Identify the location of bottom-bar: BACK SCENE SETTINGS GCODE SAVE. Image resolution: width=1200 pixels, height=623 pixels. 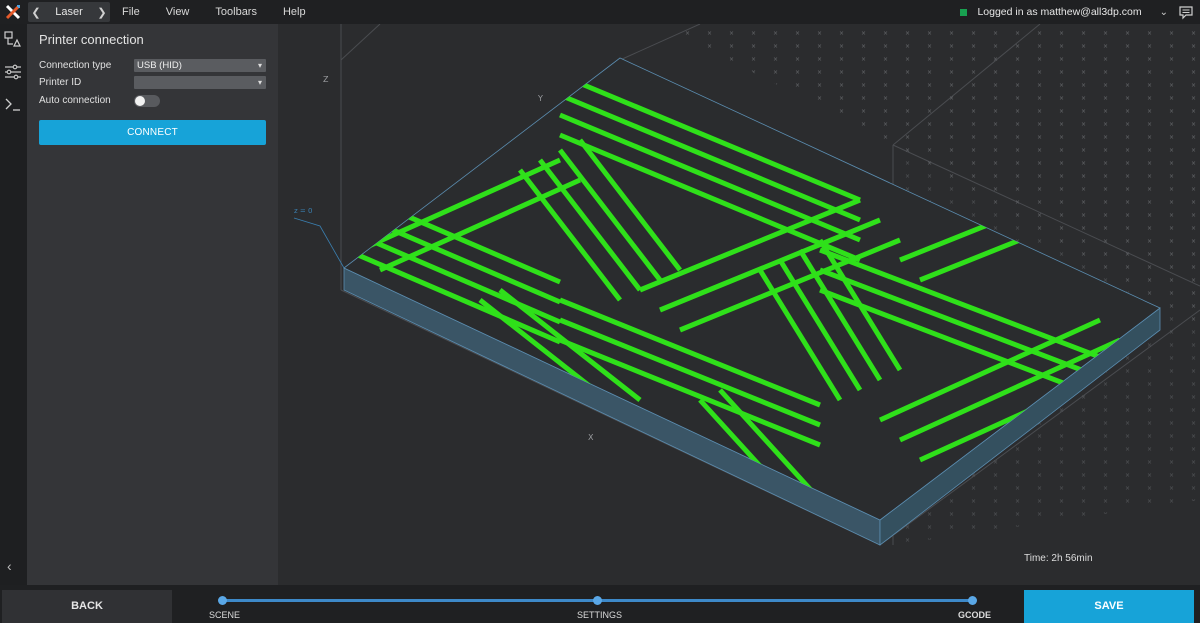
(600, 604).